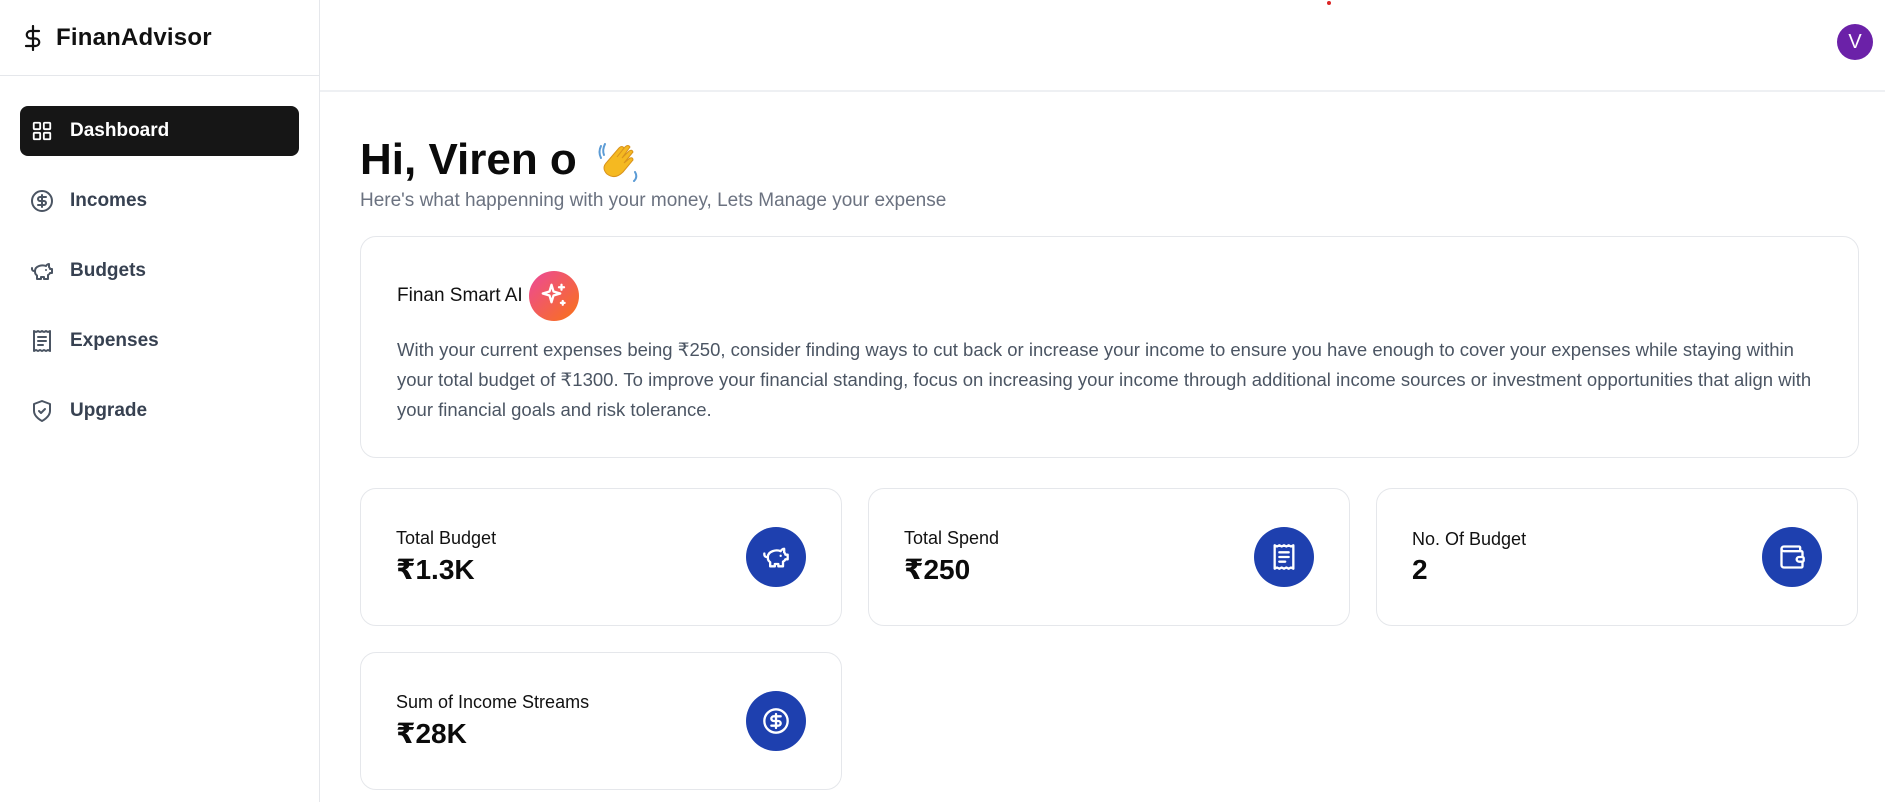 The height and width of the screenshot is (802, 1885). What do you see at coordinates (619, 160) in the screenshot?
I see `waving-hand-icon` at bounding box center [619, 160].